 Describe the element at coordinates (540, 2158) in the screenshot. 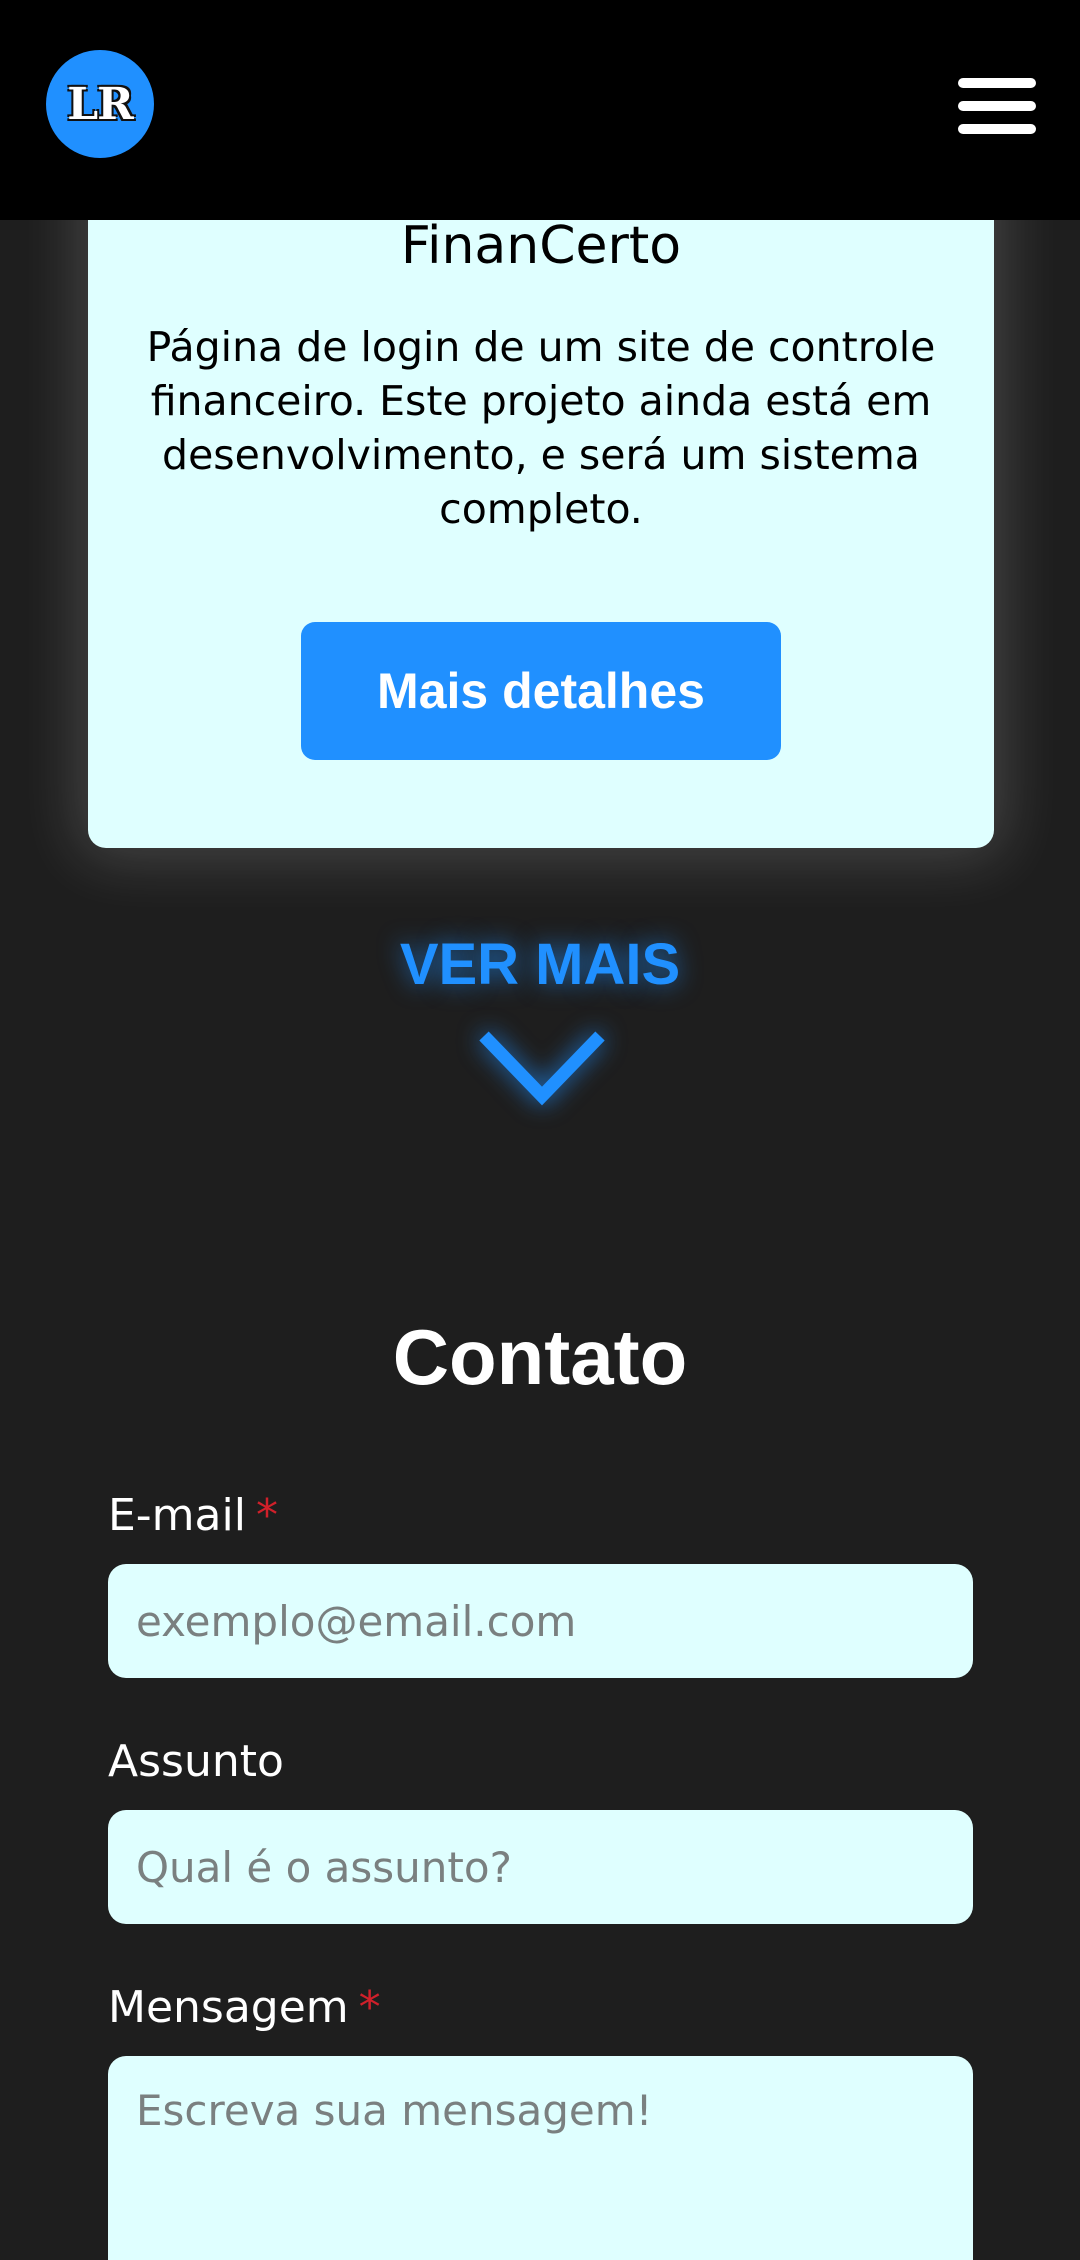

I see `message-field` at that location.